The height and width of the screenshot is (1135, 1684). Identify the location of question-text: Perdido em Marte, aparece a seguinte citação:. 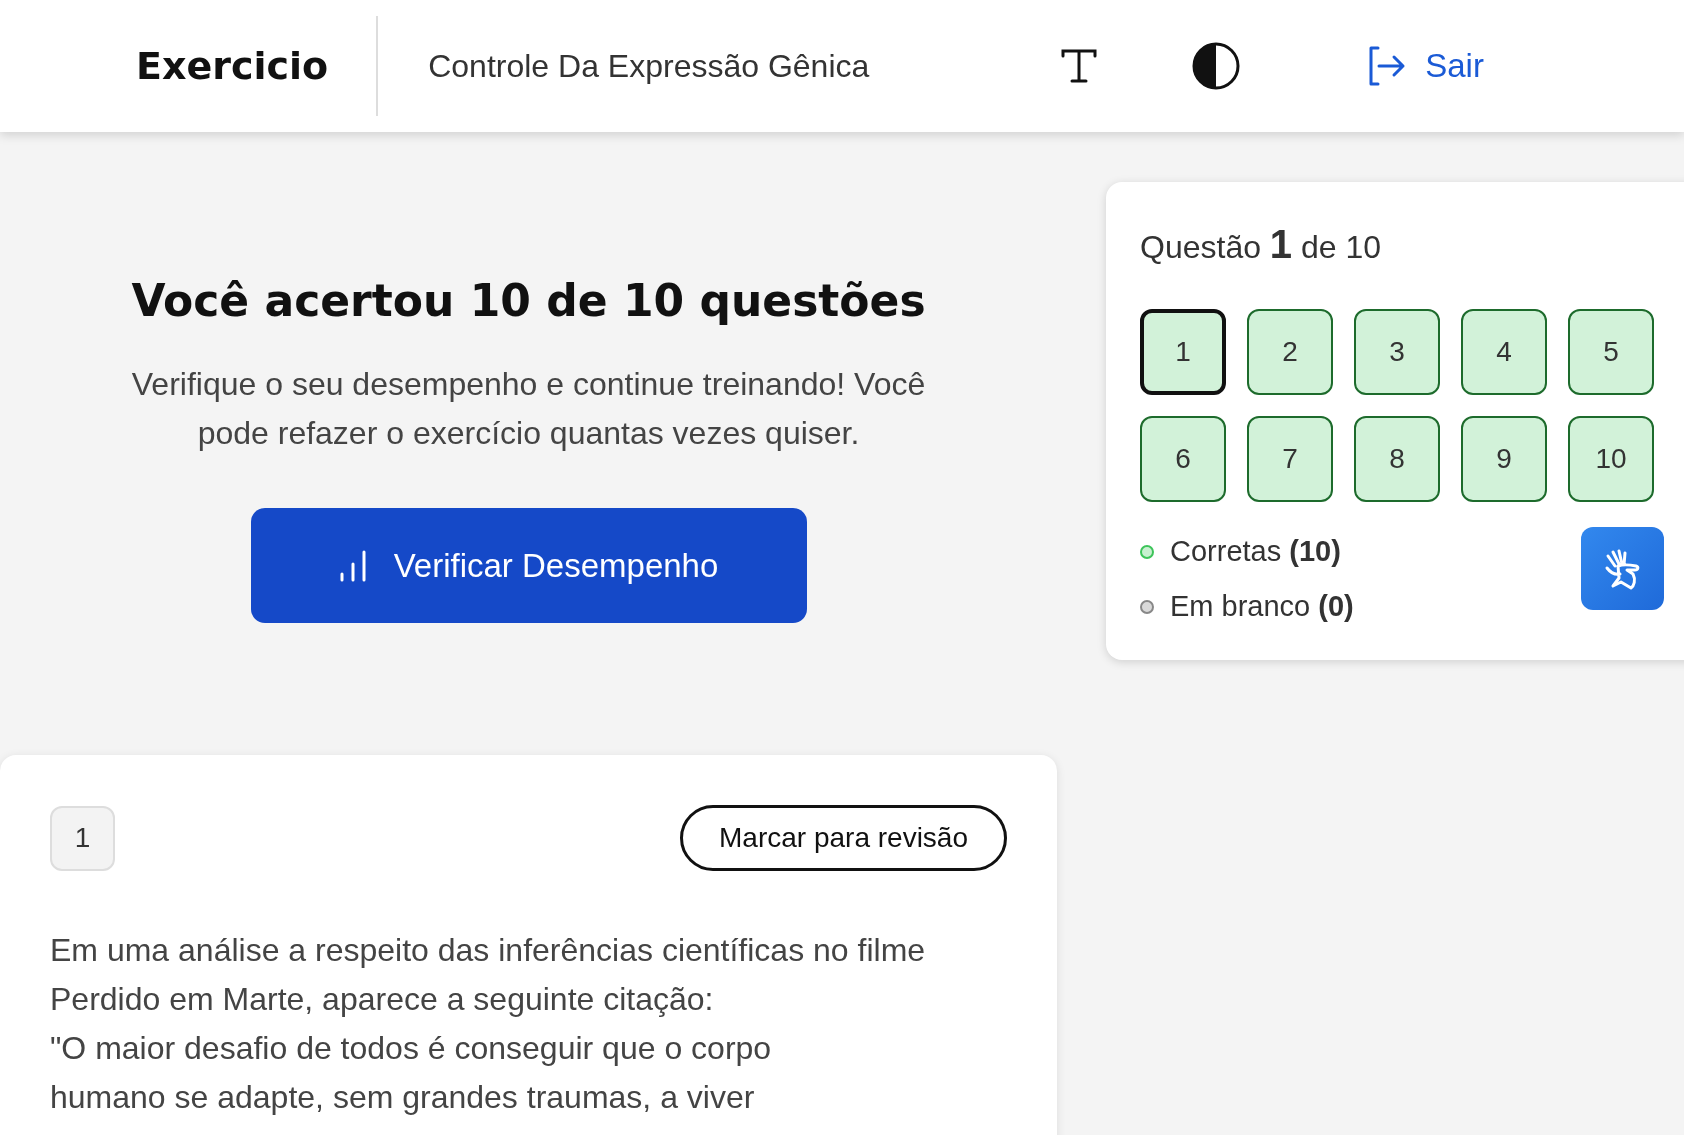
(382, 999).